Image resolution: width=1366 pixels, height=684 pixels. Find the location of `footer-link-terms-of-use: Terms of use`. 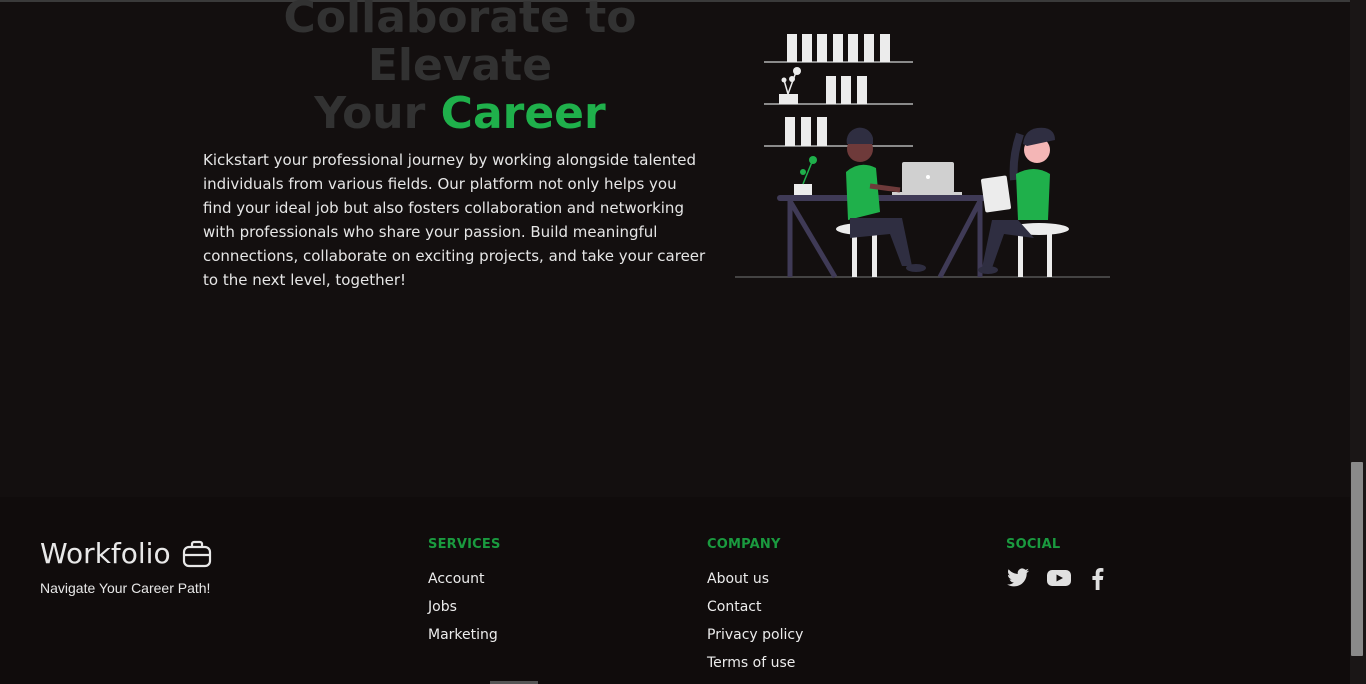

footer-link-terms-of-use: Terms of use is located at coordinates (751, 663).